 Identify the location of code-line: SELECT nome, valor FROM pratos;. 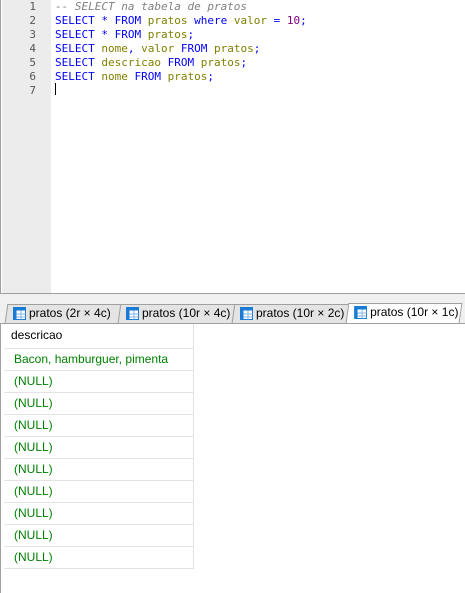
(157, 49).